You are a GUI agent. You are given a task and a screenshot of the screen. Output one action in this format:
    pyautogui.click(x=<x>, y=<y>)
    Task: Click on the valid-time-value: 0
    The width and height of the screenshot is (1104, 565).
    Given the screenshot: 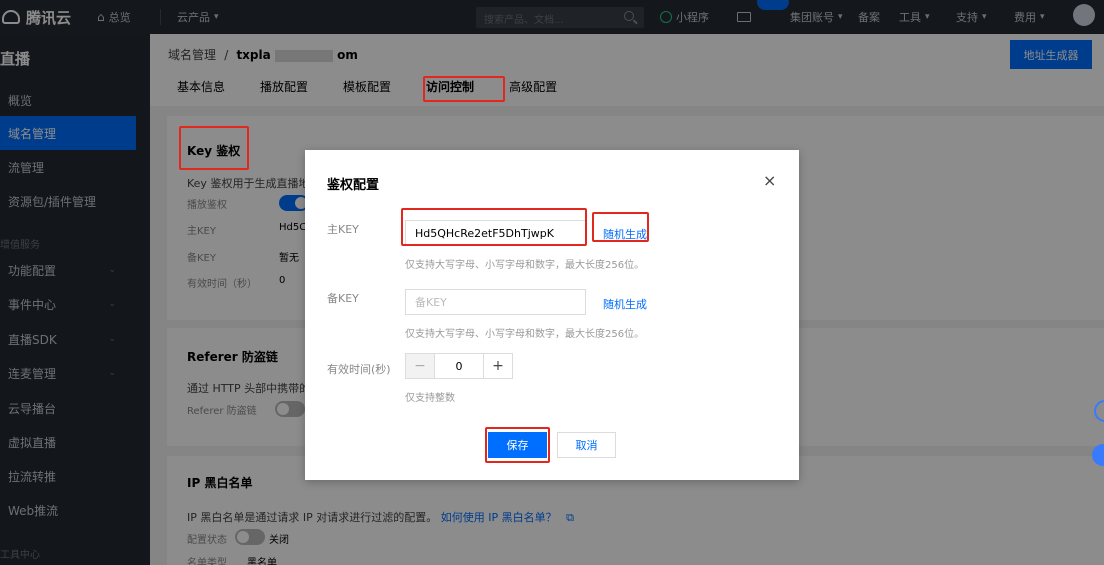 What is the action you would take?
    pyautogui.click(x=459, y=366)
    